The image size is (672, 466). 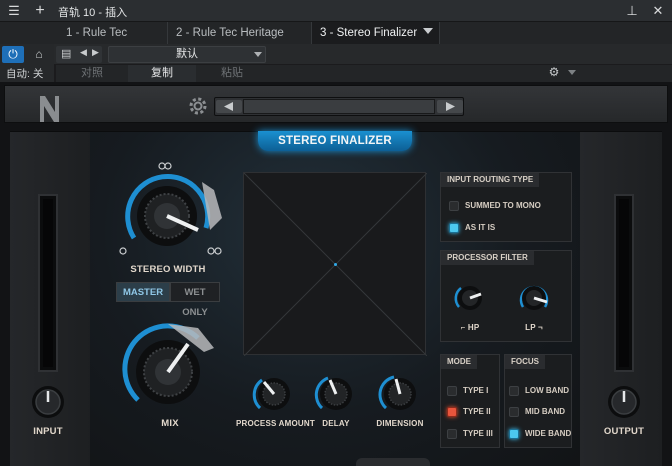 I want to click on close-icon: ✕, so click(x=658, y=11).